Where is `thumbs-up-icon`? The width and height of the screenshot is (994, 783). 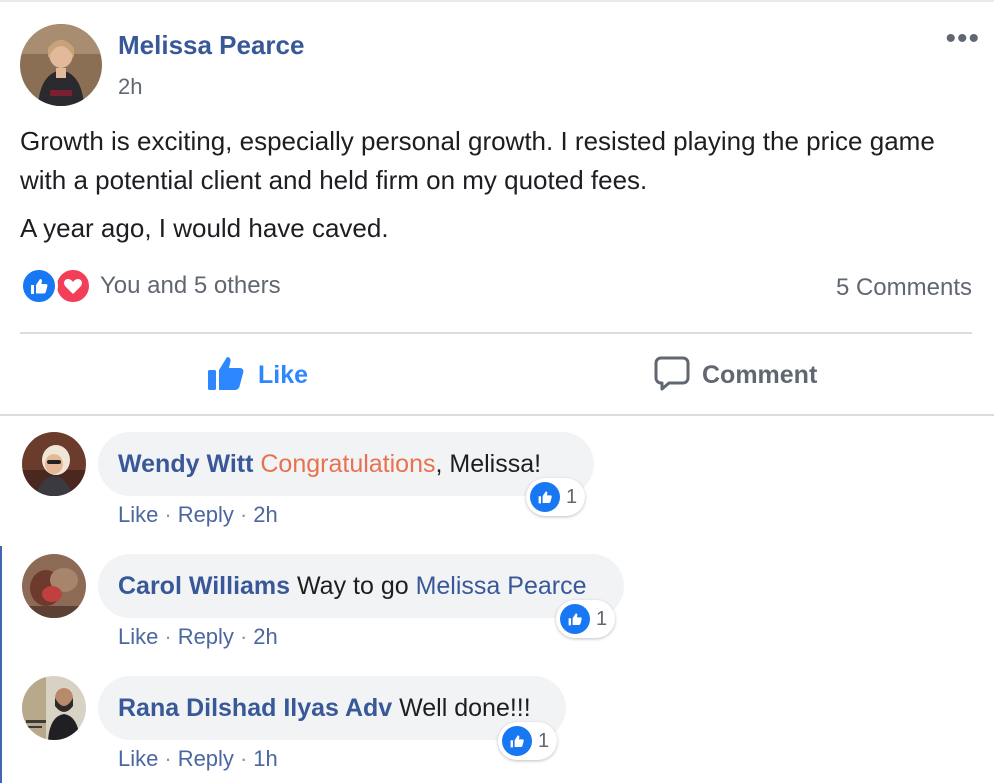
thumbs-up-icon is located at coordinates (226, 375).